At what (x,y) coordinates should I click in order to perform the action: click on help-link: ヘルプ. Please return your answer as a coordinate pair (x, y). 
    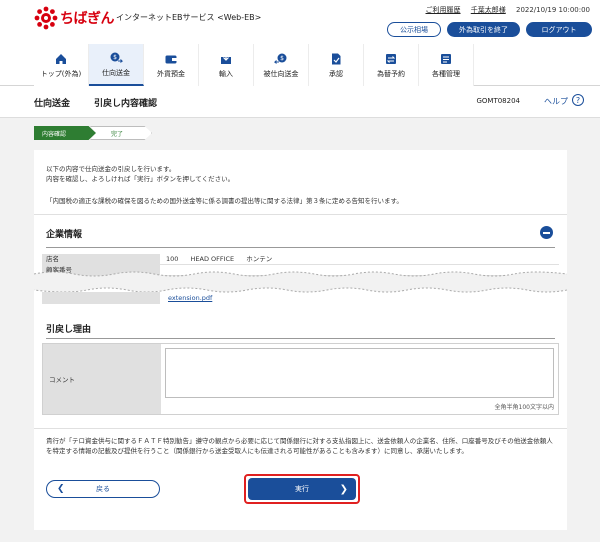
    Looking at the image, I should click on (556, 101).